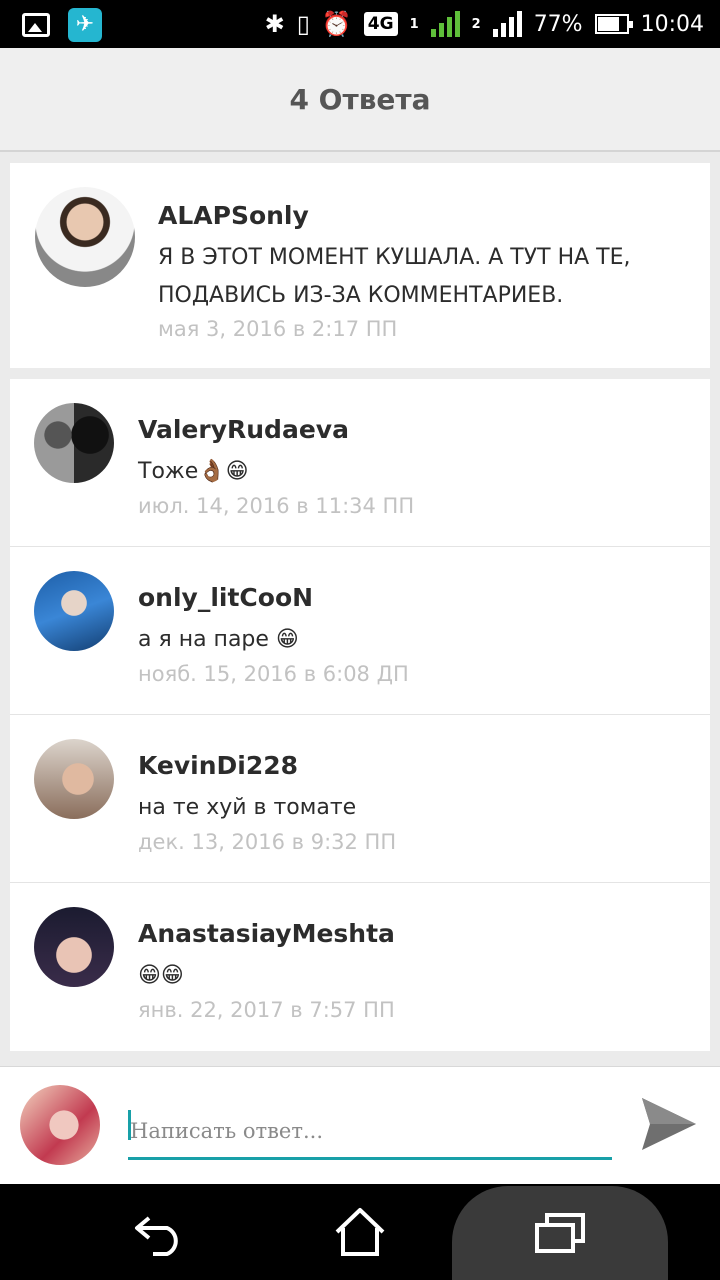 This screenshot has width=720, height=1280. Describe the element at coordinates (129, 1125) in the screenshot. I see `text-caret` at that location.